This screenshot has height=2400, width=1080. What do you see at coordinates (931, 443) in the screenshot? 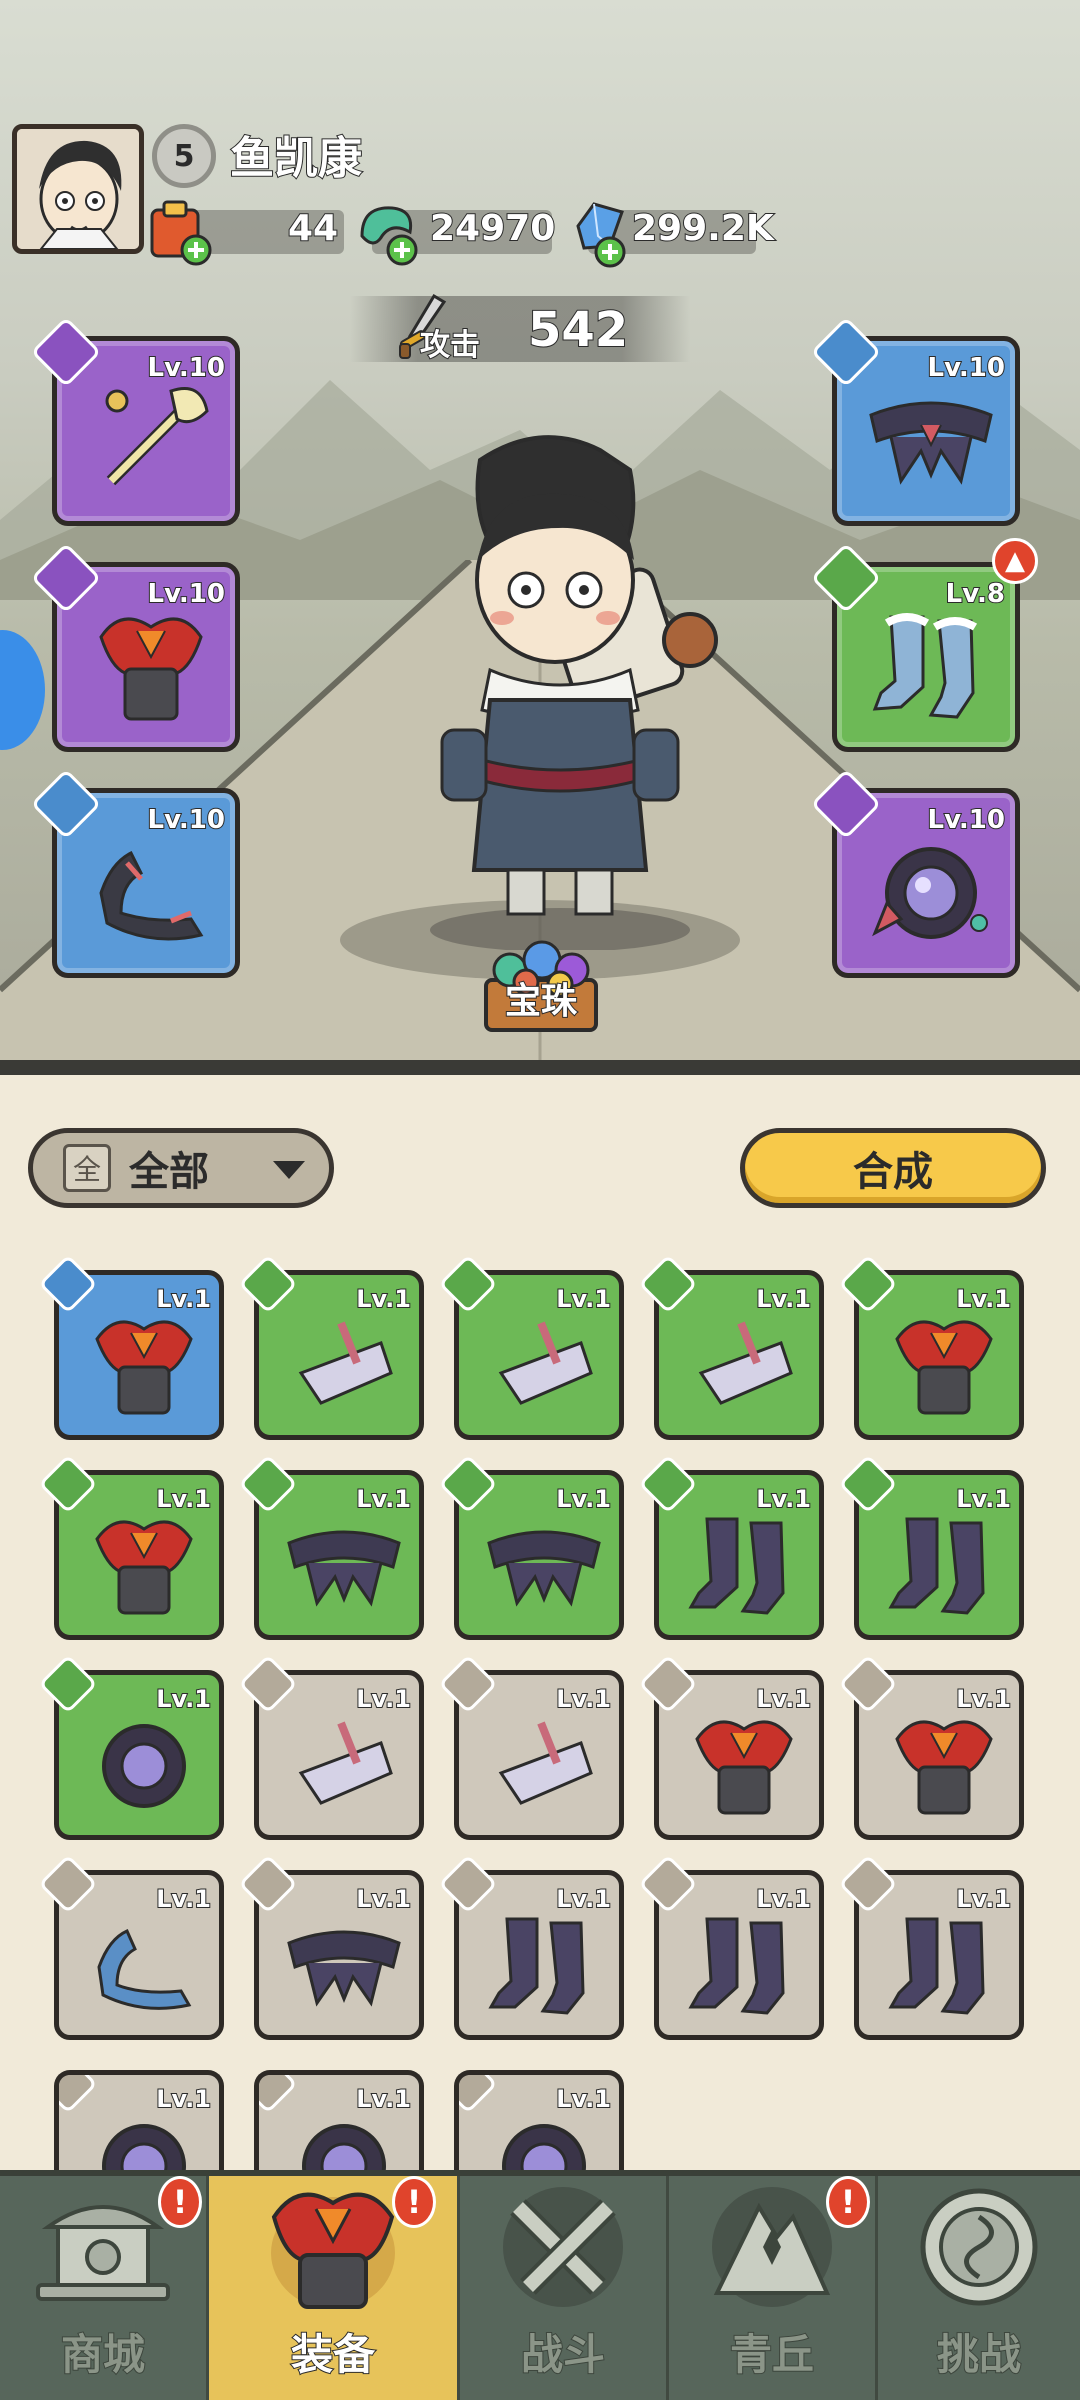
I see `dark-belt-icon` at bounding box center [931, 443].